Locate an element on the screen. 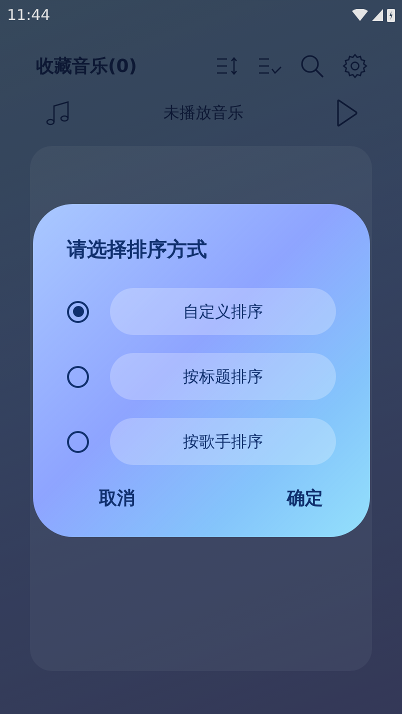 Image resolution: width=402 pixels, height=714 pixels. search-icon is located at coordinates (312, 66).